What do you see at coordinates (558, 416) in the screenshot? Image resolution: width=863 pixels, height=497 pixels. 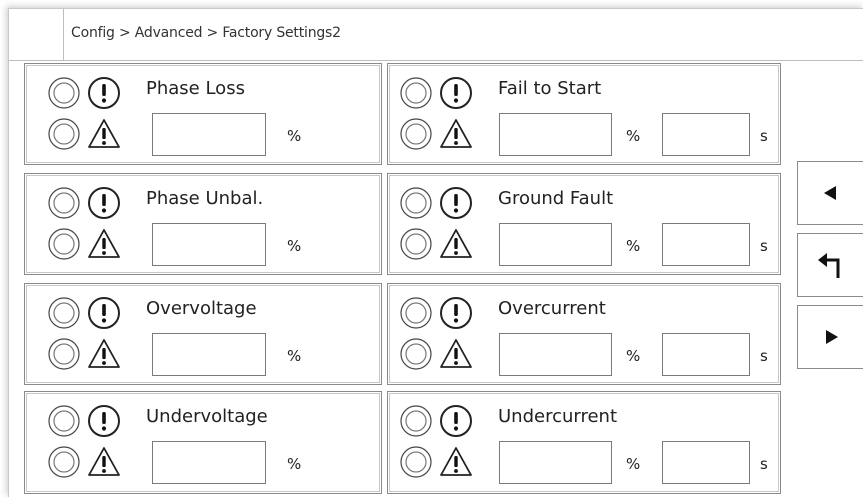 I see `panel-title: Undercurrent` at bounding box center [558, 416].